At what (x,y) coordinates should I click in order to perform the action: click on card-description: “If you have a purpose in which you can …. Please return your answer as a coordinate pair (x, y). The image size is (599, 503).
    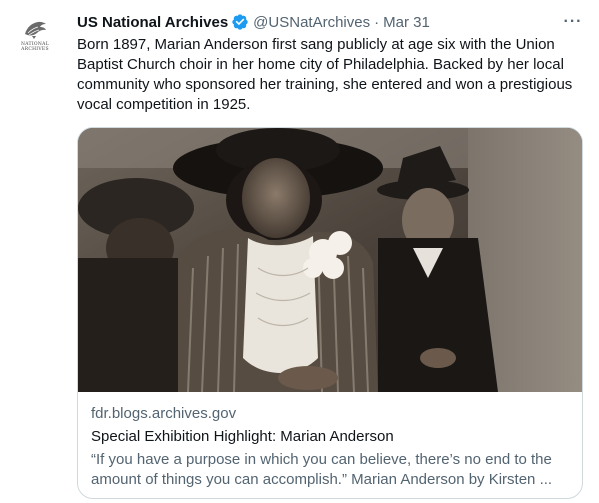
    Looking at the image, I should click on (322, 469).